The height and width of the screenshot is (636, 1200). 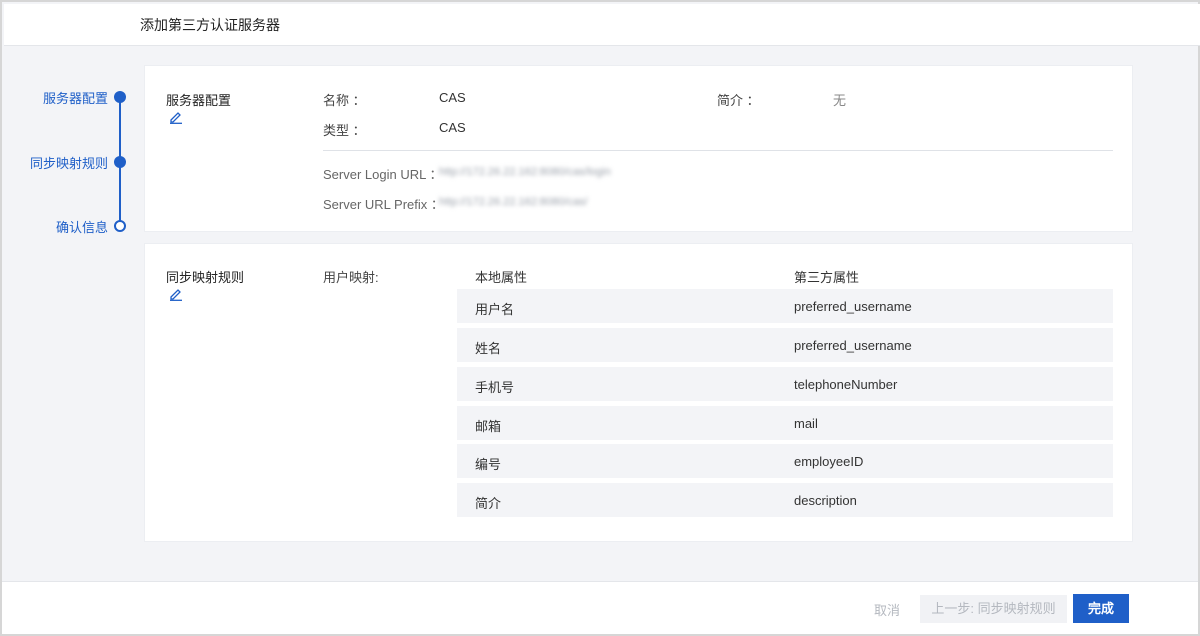 What do you see at coordinates (513, 202) in the screenshot?
I see `url-prefix-value: http://172.26.22.162:8080/cas/` at bounding box center [513, 202].